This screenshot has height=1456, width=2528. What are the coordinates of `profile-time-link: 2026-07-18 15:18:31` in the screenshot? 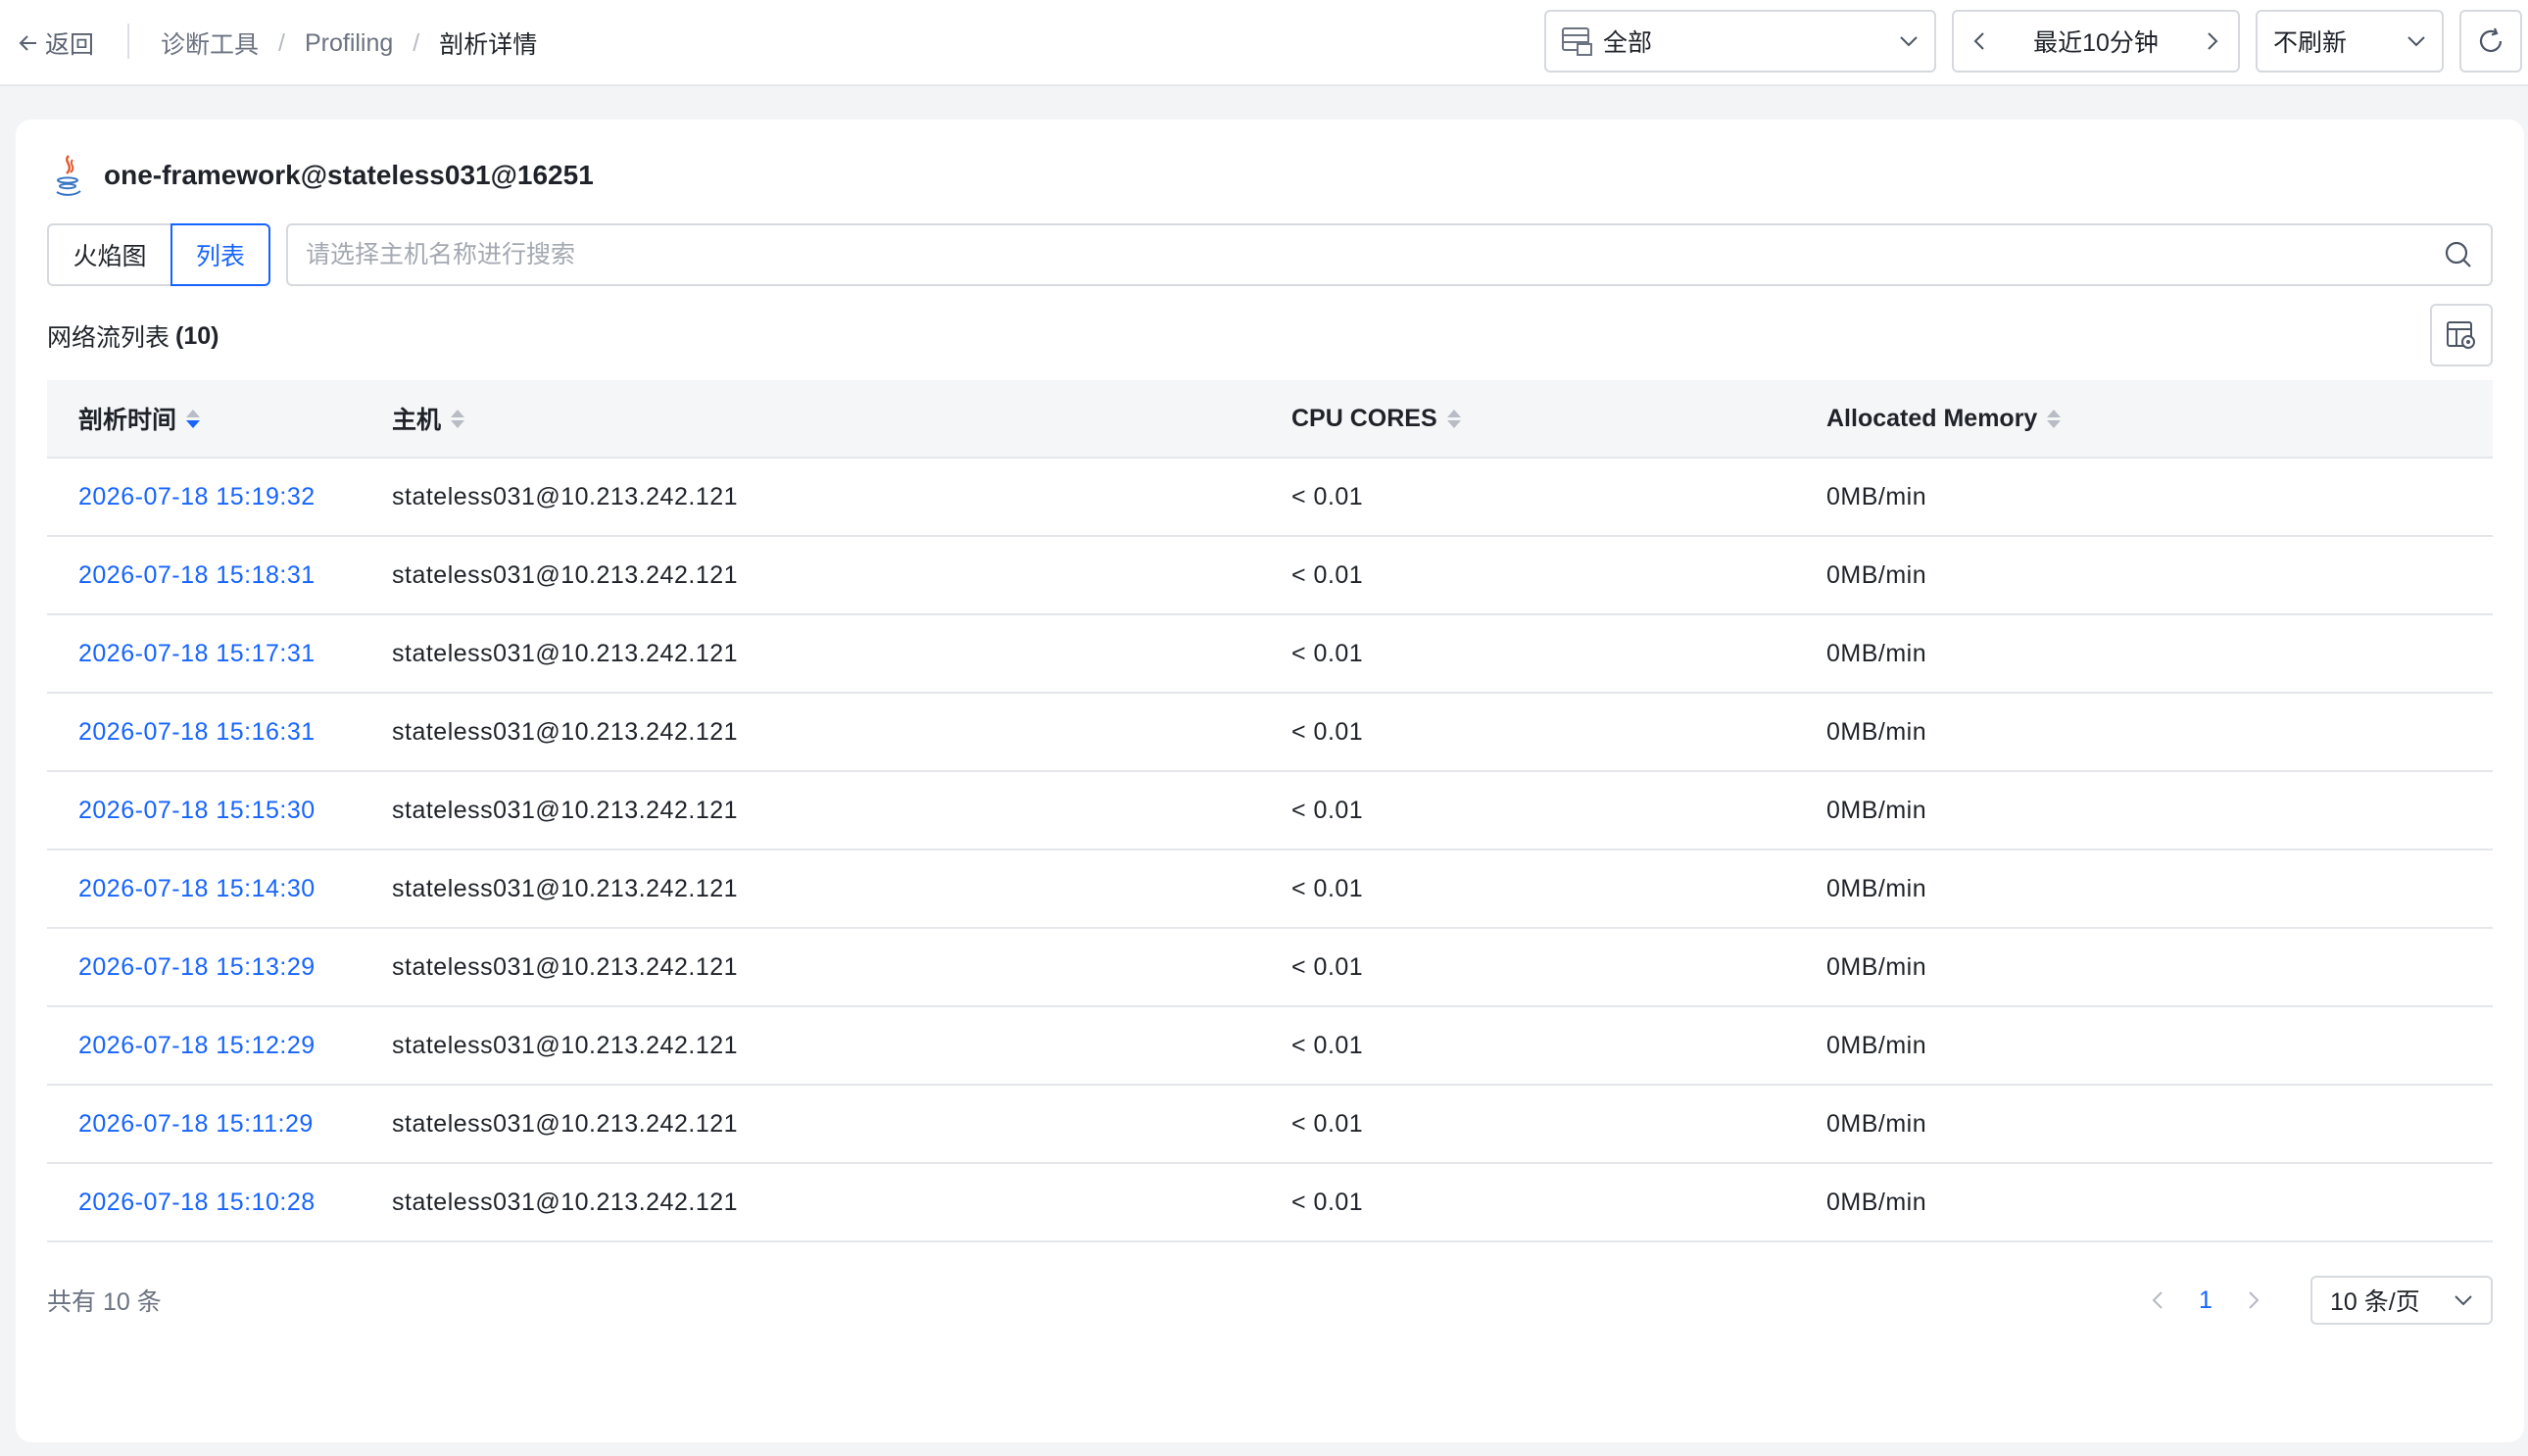 It's located at (204, 575).